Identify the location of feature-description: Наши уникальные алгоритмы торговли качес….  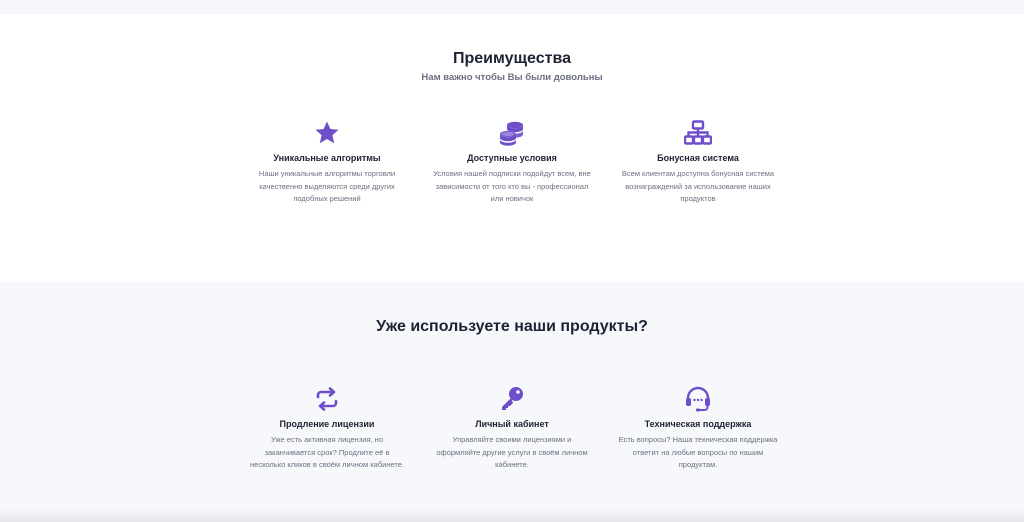
(327, 186).